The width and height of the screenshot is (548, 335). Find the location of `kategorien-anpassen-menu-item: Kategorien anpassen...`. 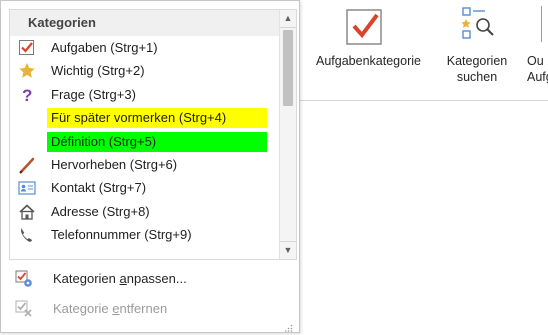

kategorien-anpassen-menu-item: Kategorien anpassen... is located at coordinates (155, 279).